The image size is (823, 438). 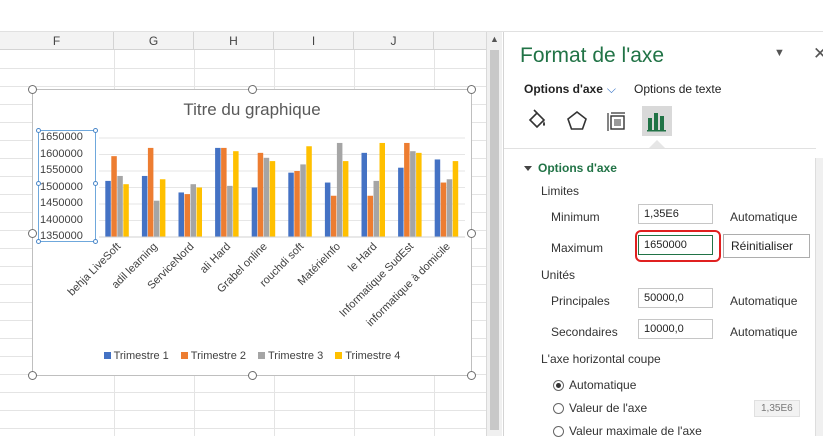 I want to click on minor-unit-label: Secondaires, so click(x=584, y=332).